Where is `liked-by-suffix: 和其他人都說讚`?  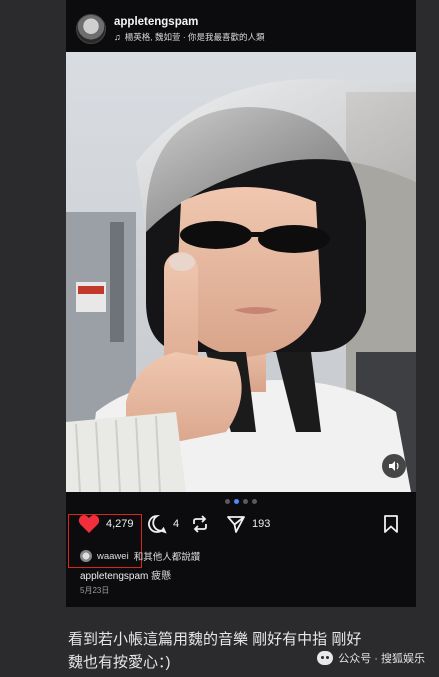
liked-by-suffix: 和其他人都說讚 is located at coordinates (167, 557).